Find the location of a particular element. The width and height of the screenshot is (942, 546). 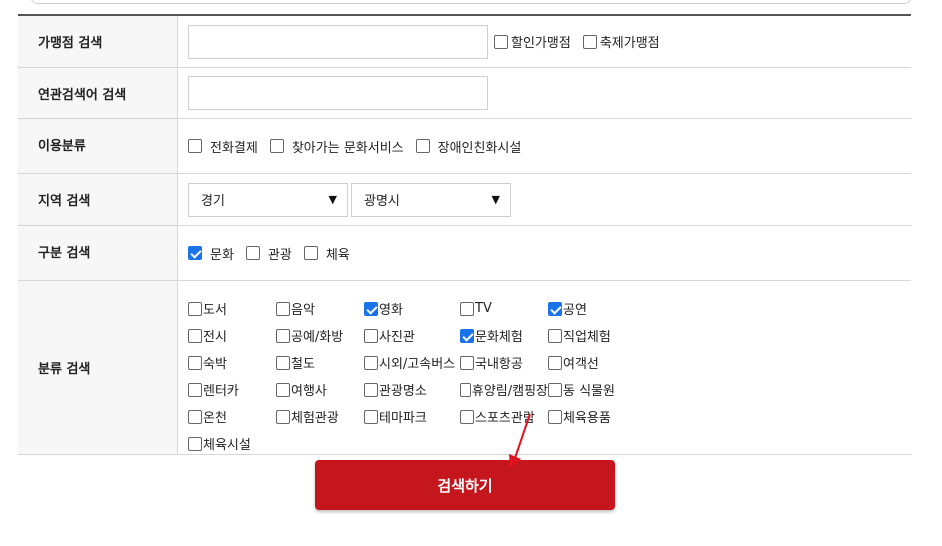

classification-checkbox: 공예/화방 is located at coordinates (320, 335).